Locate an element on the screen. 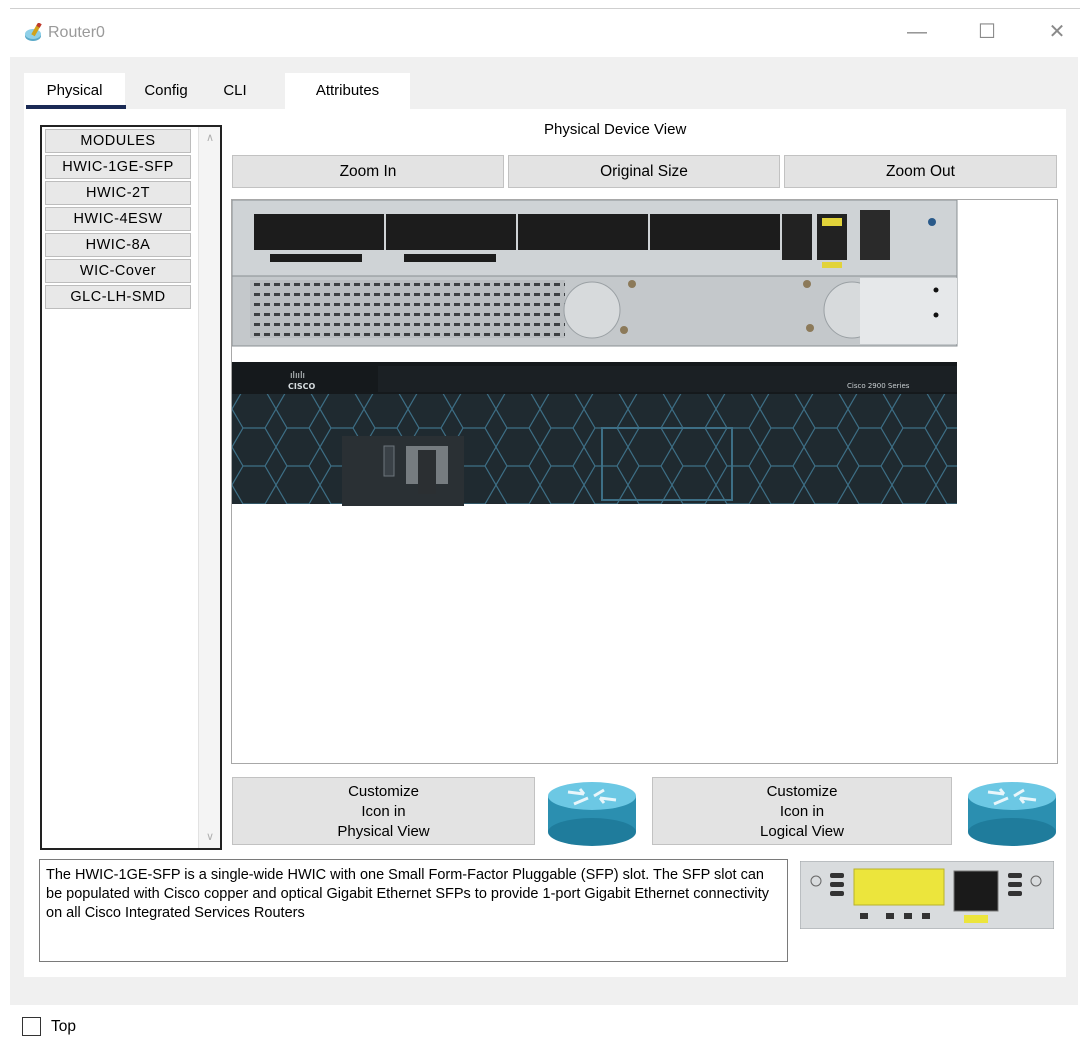 This screenshot has height=1049, width=1086. tab-label: Config is located at coordinates (166, 90).